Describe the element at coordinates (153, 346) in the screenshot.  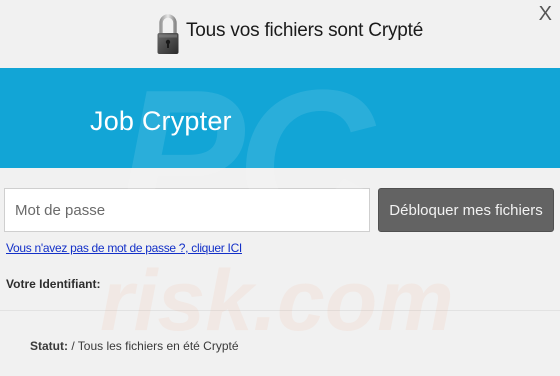
I see `status-text: / Tous les fichiers en été Crypté` at that location.